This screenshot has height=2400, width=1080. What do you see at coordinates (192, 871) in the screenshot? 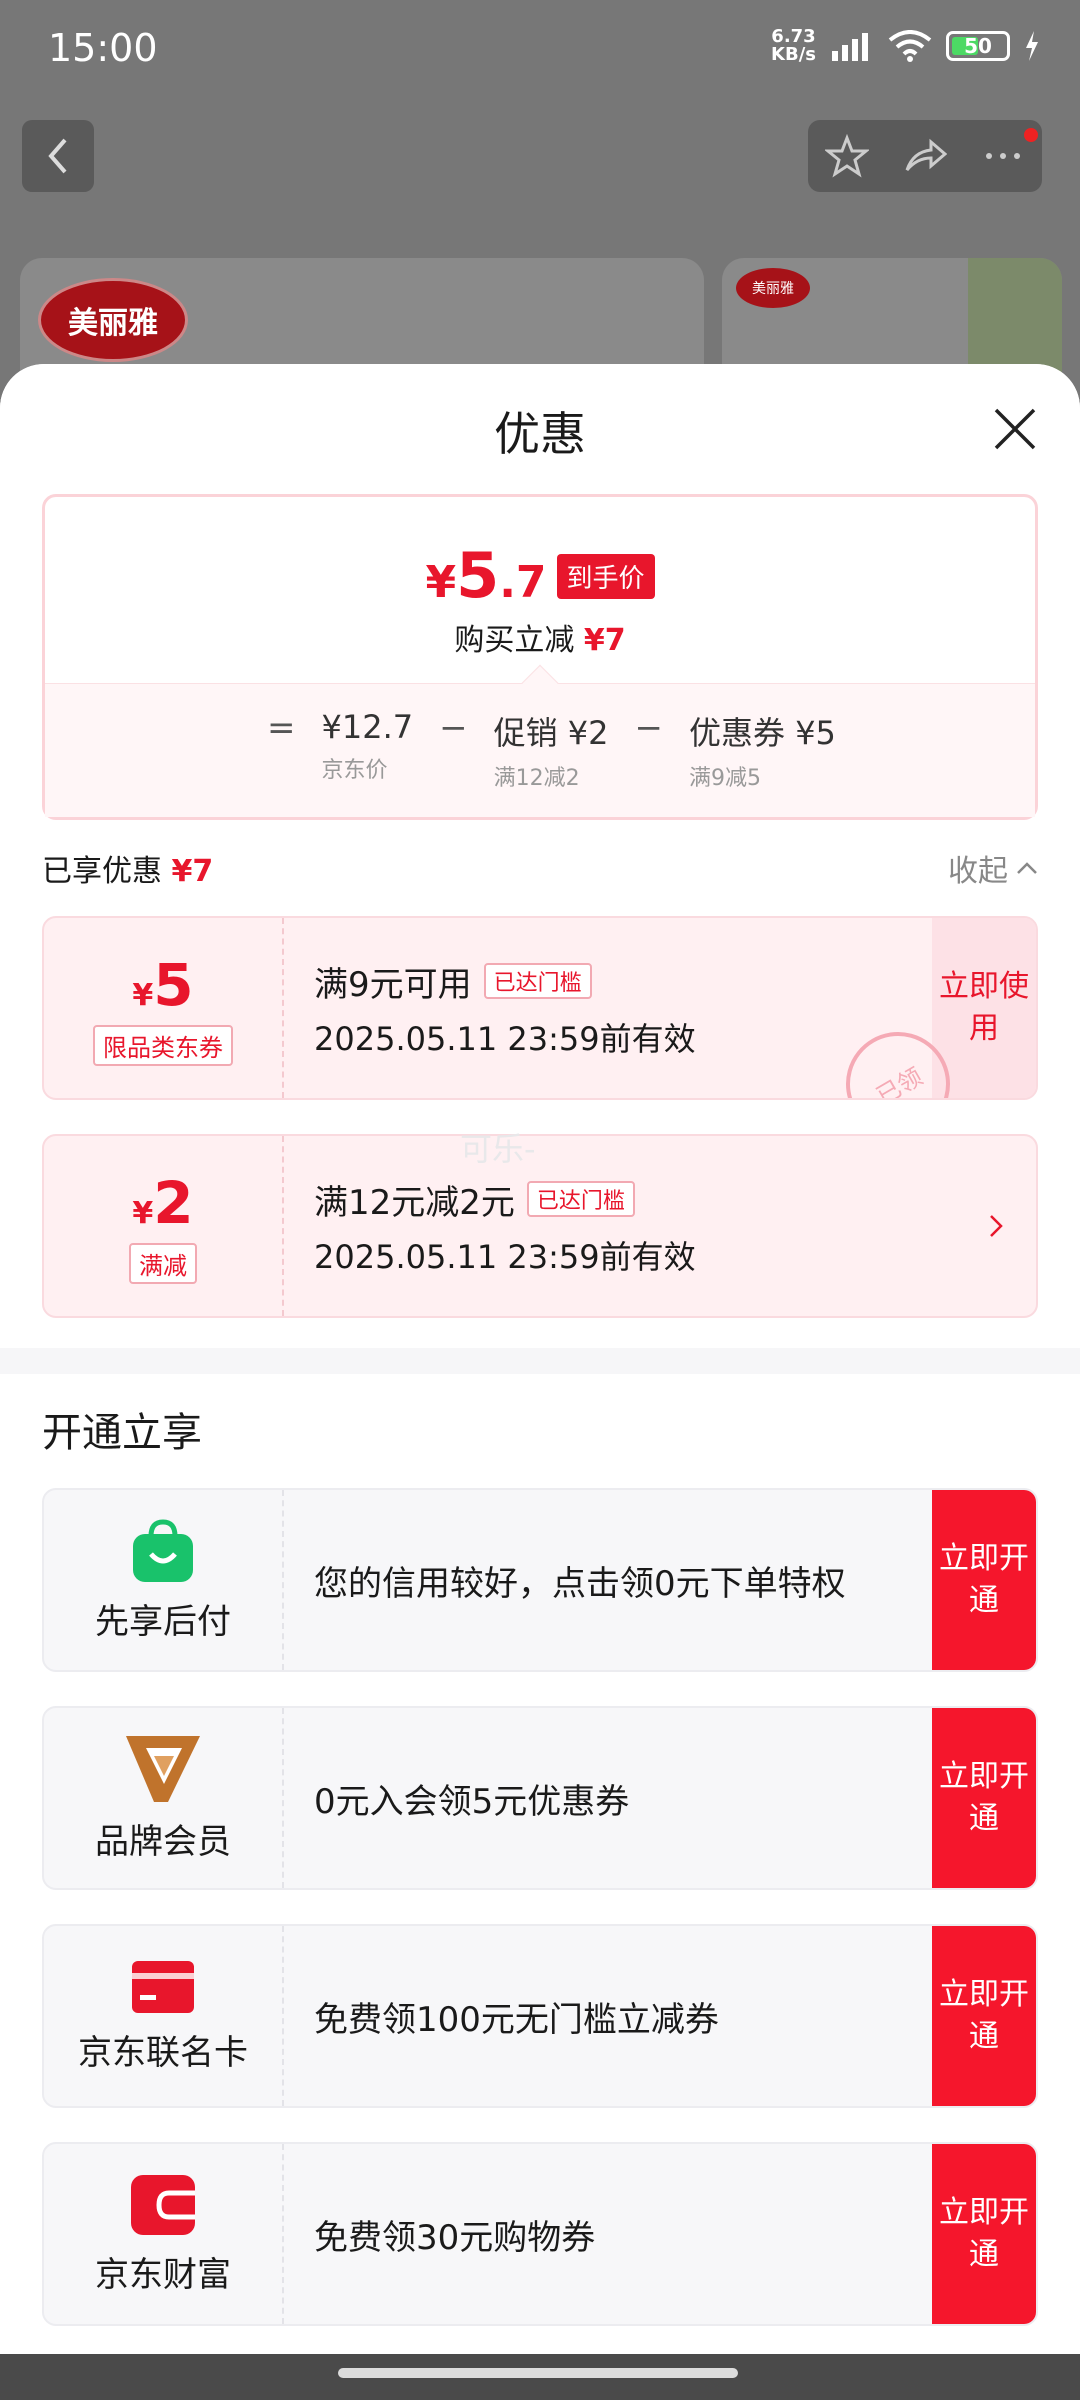
I see `enjoyed-amount: ¥7` at bounding box center [192, 871].